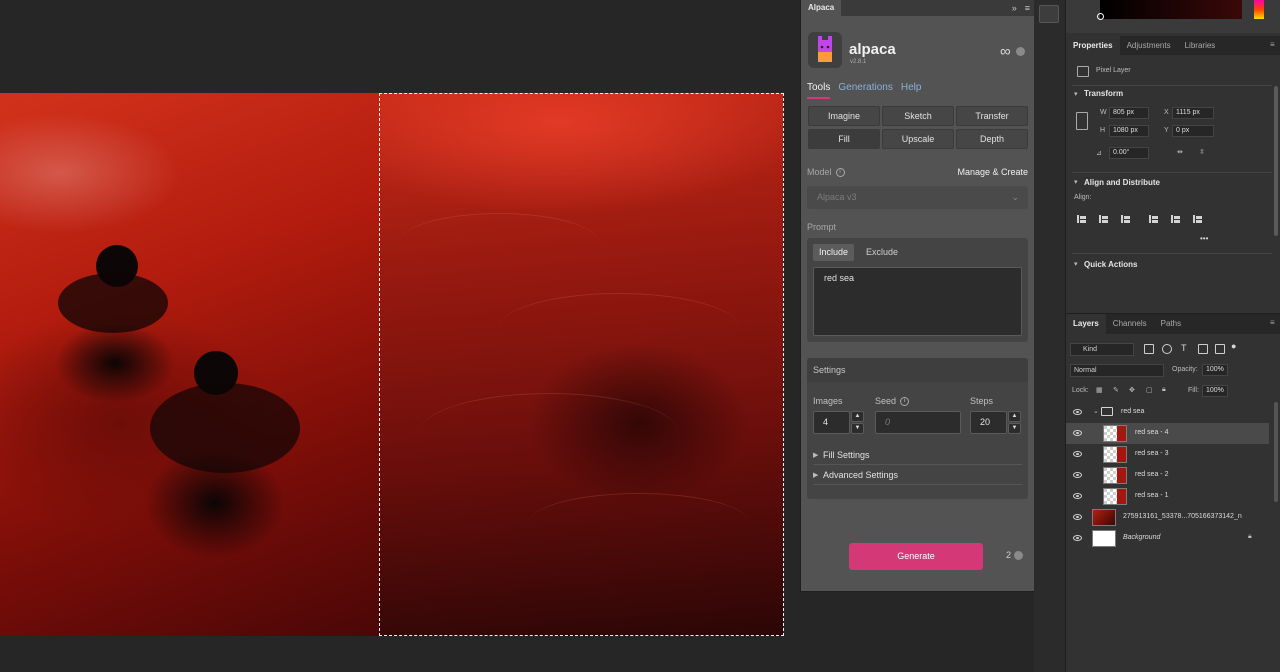  Describe the element at coordinates (1104, 219) in the screenshot. I see `align-center-h-icon` at that location.